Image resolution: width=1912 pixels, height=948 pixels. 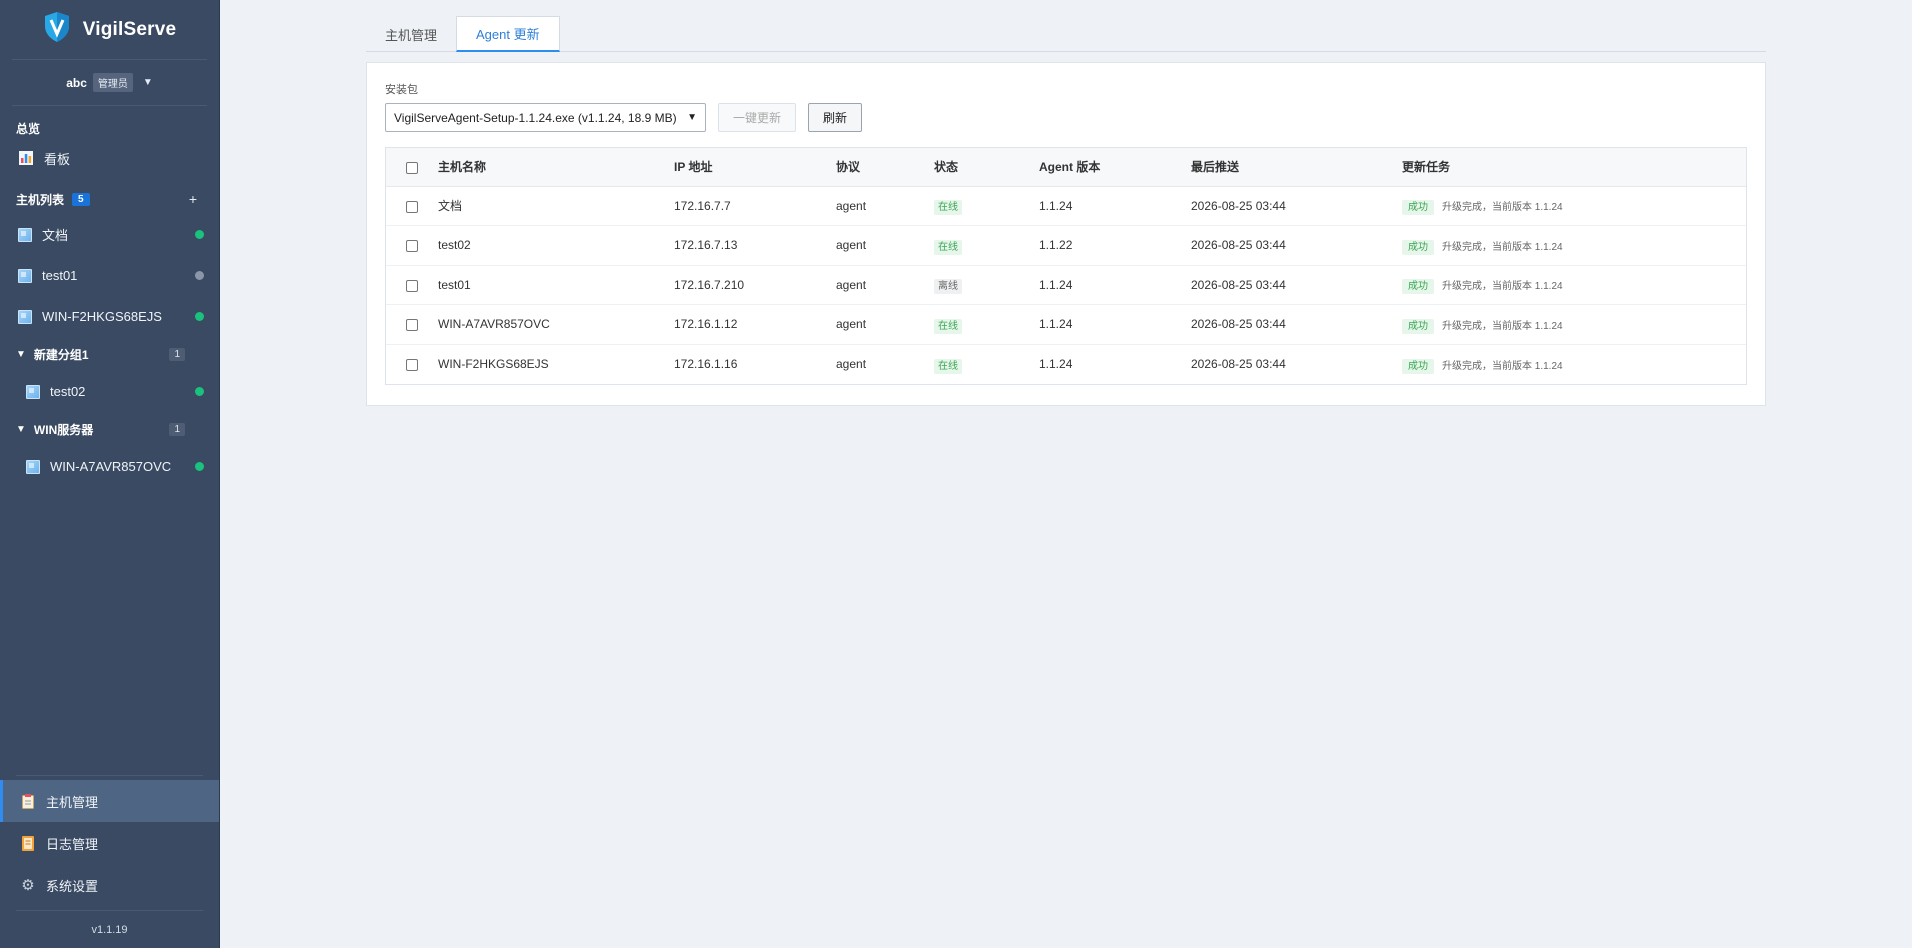 What do you see at coordinates (72, 802) in the screenshot?
I see `nav-host-management-label: 主机管理` at bounding box center [72, 802].